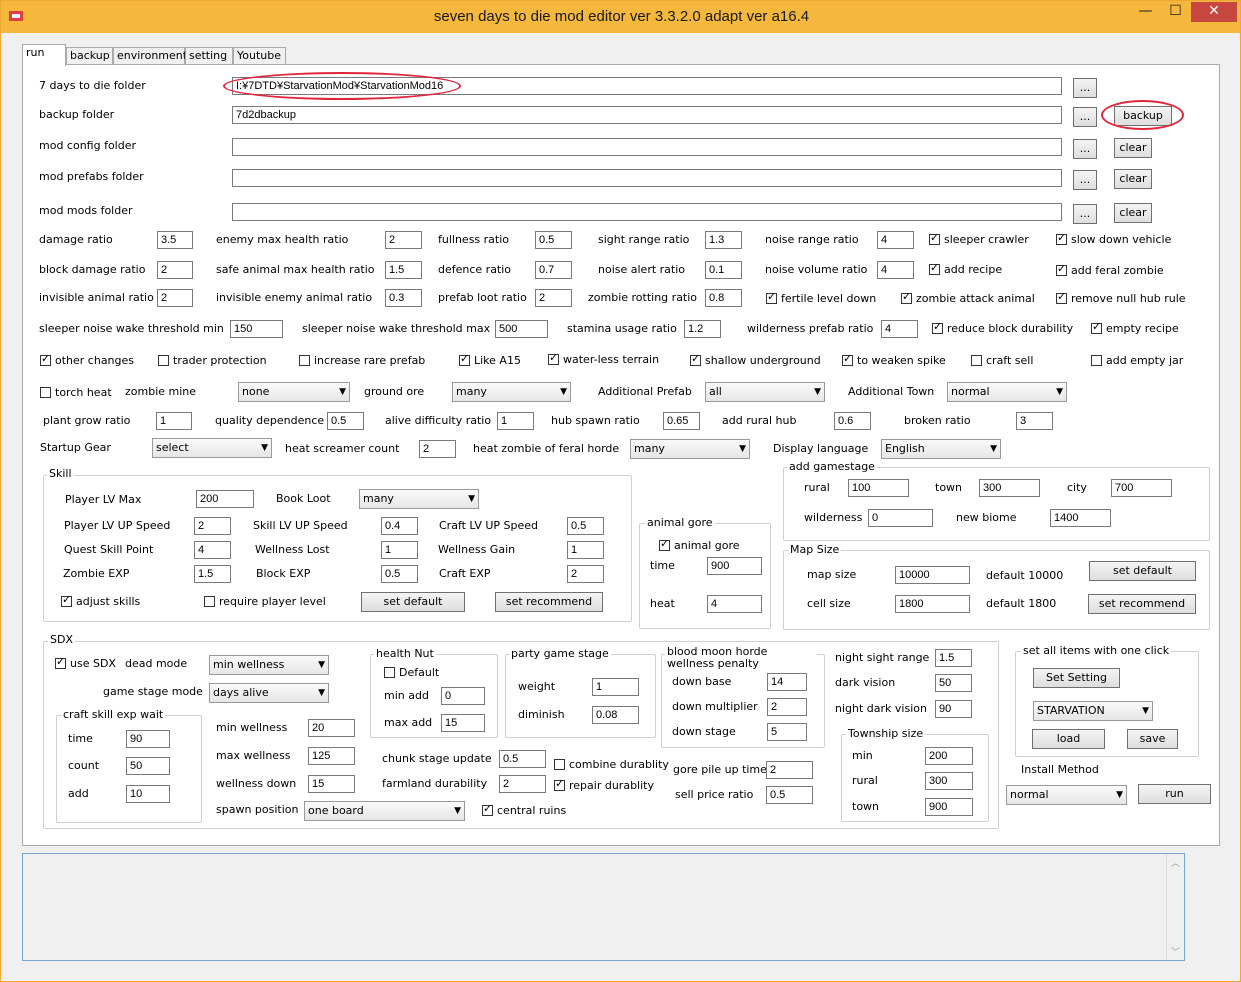 This screenshot has height=982, width=1241. What do you see at coordinates (734, 604) in the screenshot?
I see `gore-heat-input: 4` at bounding box center [734, 604].